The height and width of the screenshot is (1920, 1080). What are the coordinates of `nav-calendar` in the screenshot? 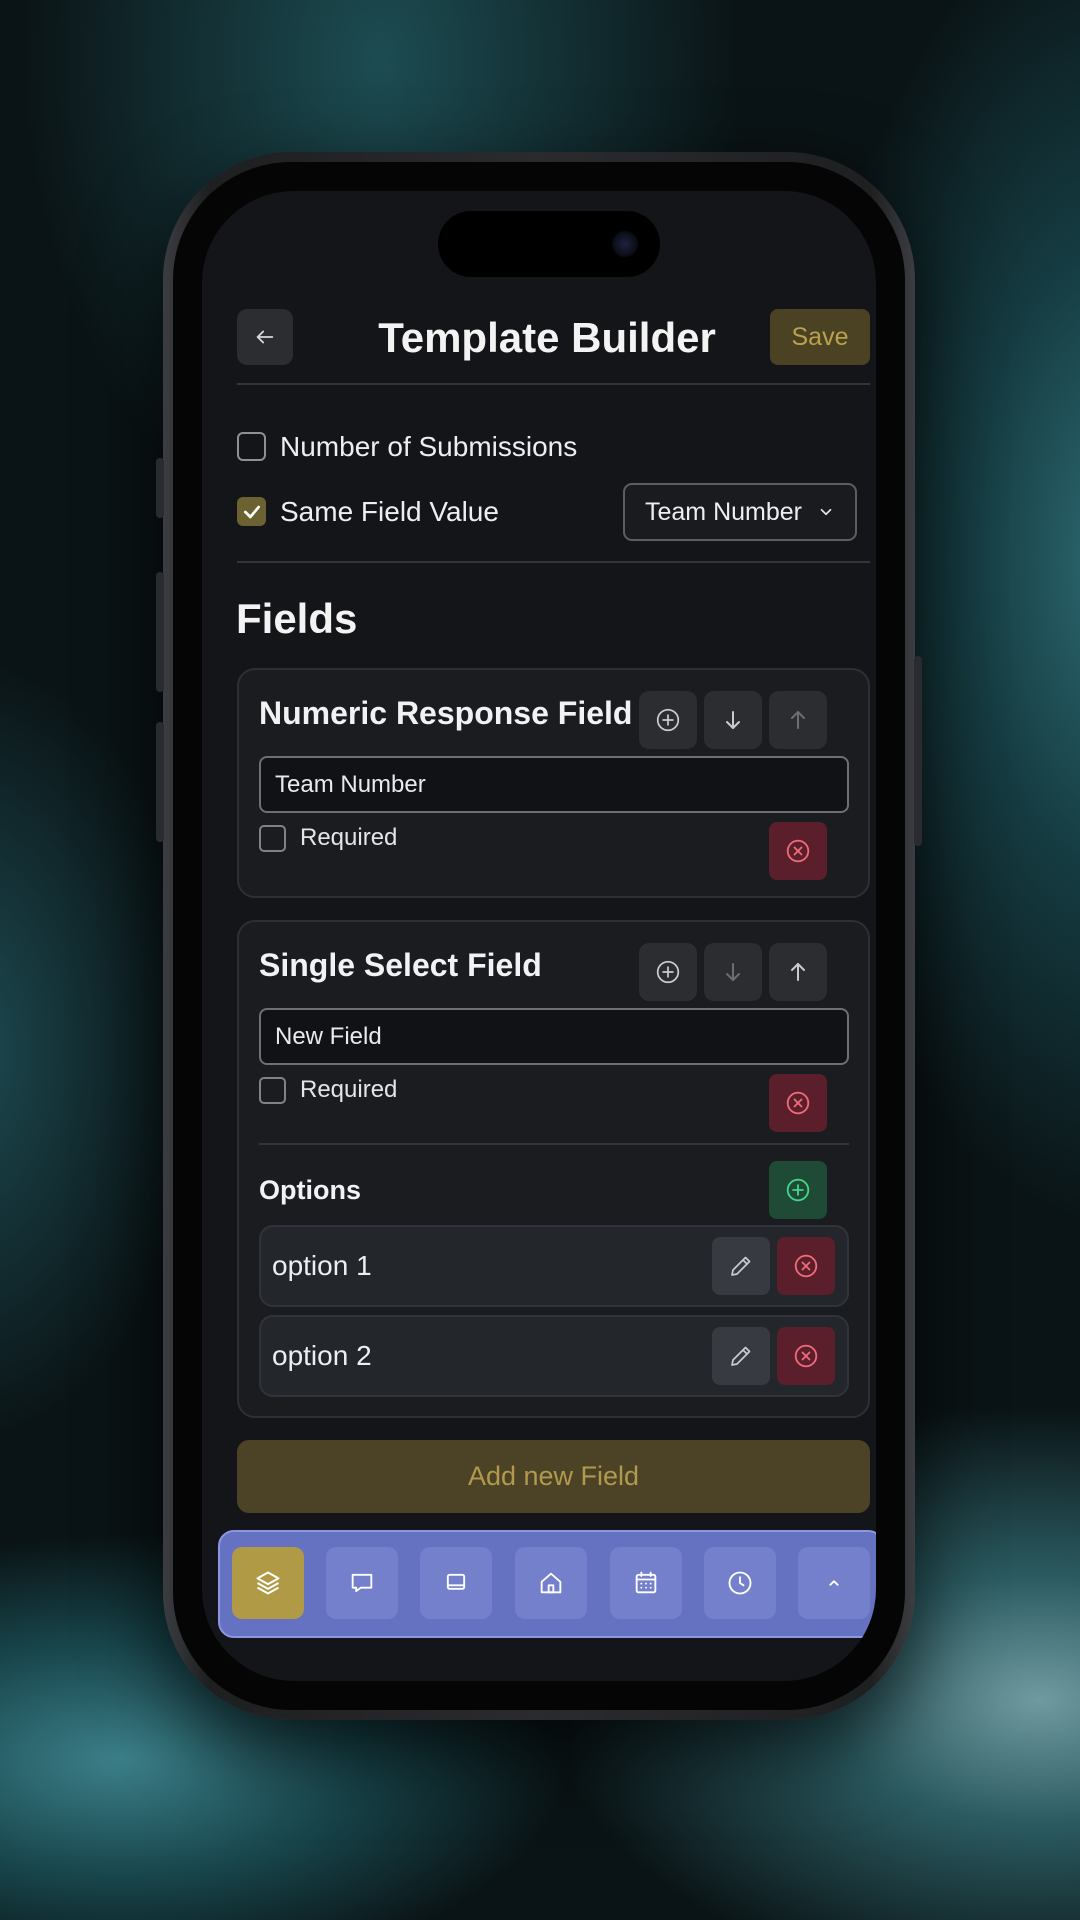 It's located at (646, 1583).